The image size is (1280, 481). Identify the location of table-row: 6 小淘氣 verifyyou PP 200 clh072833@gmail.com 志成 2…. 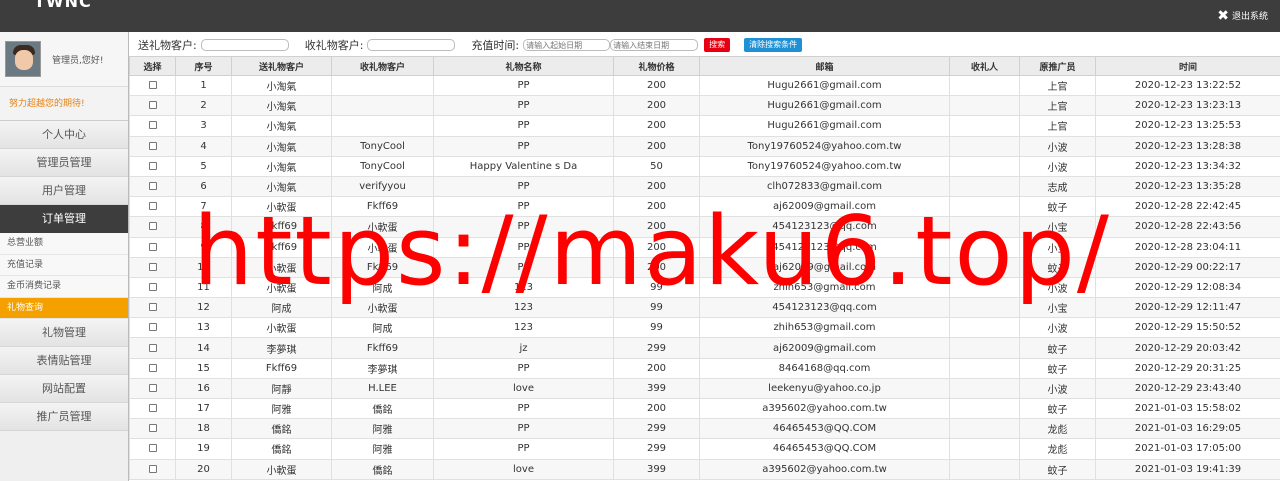
(704, 186).